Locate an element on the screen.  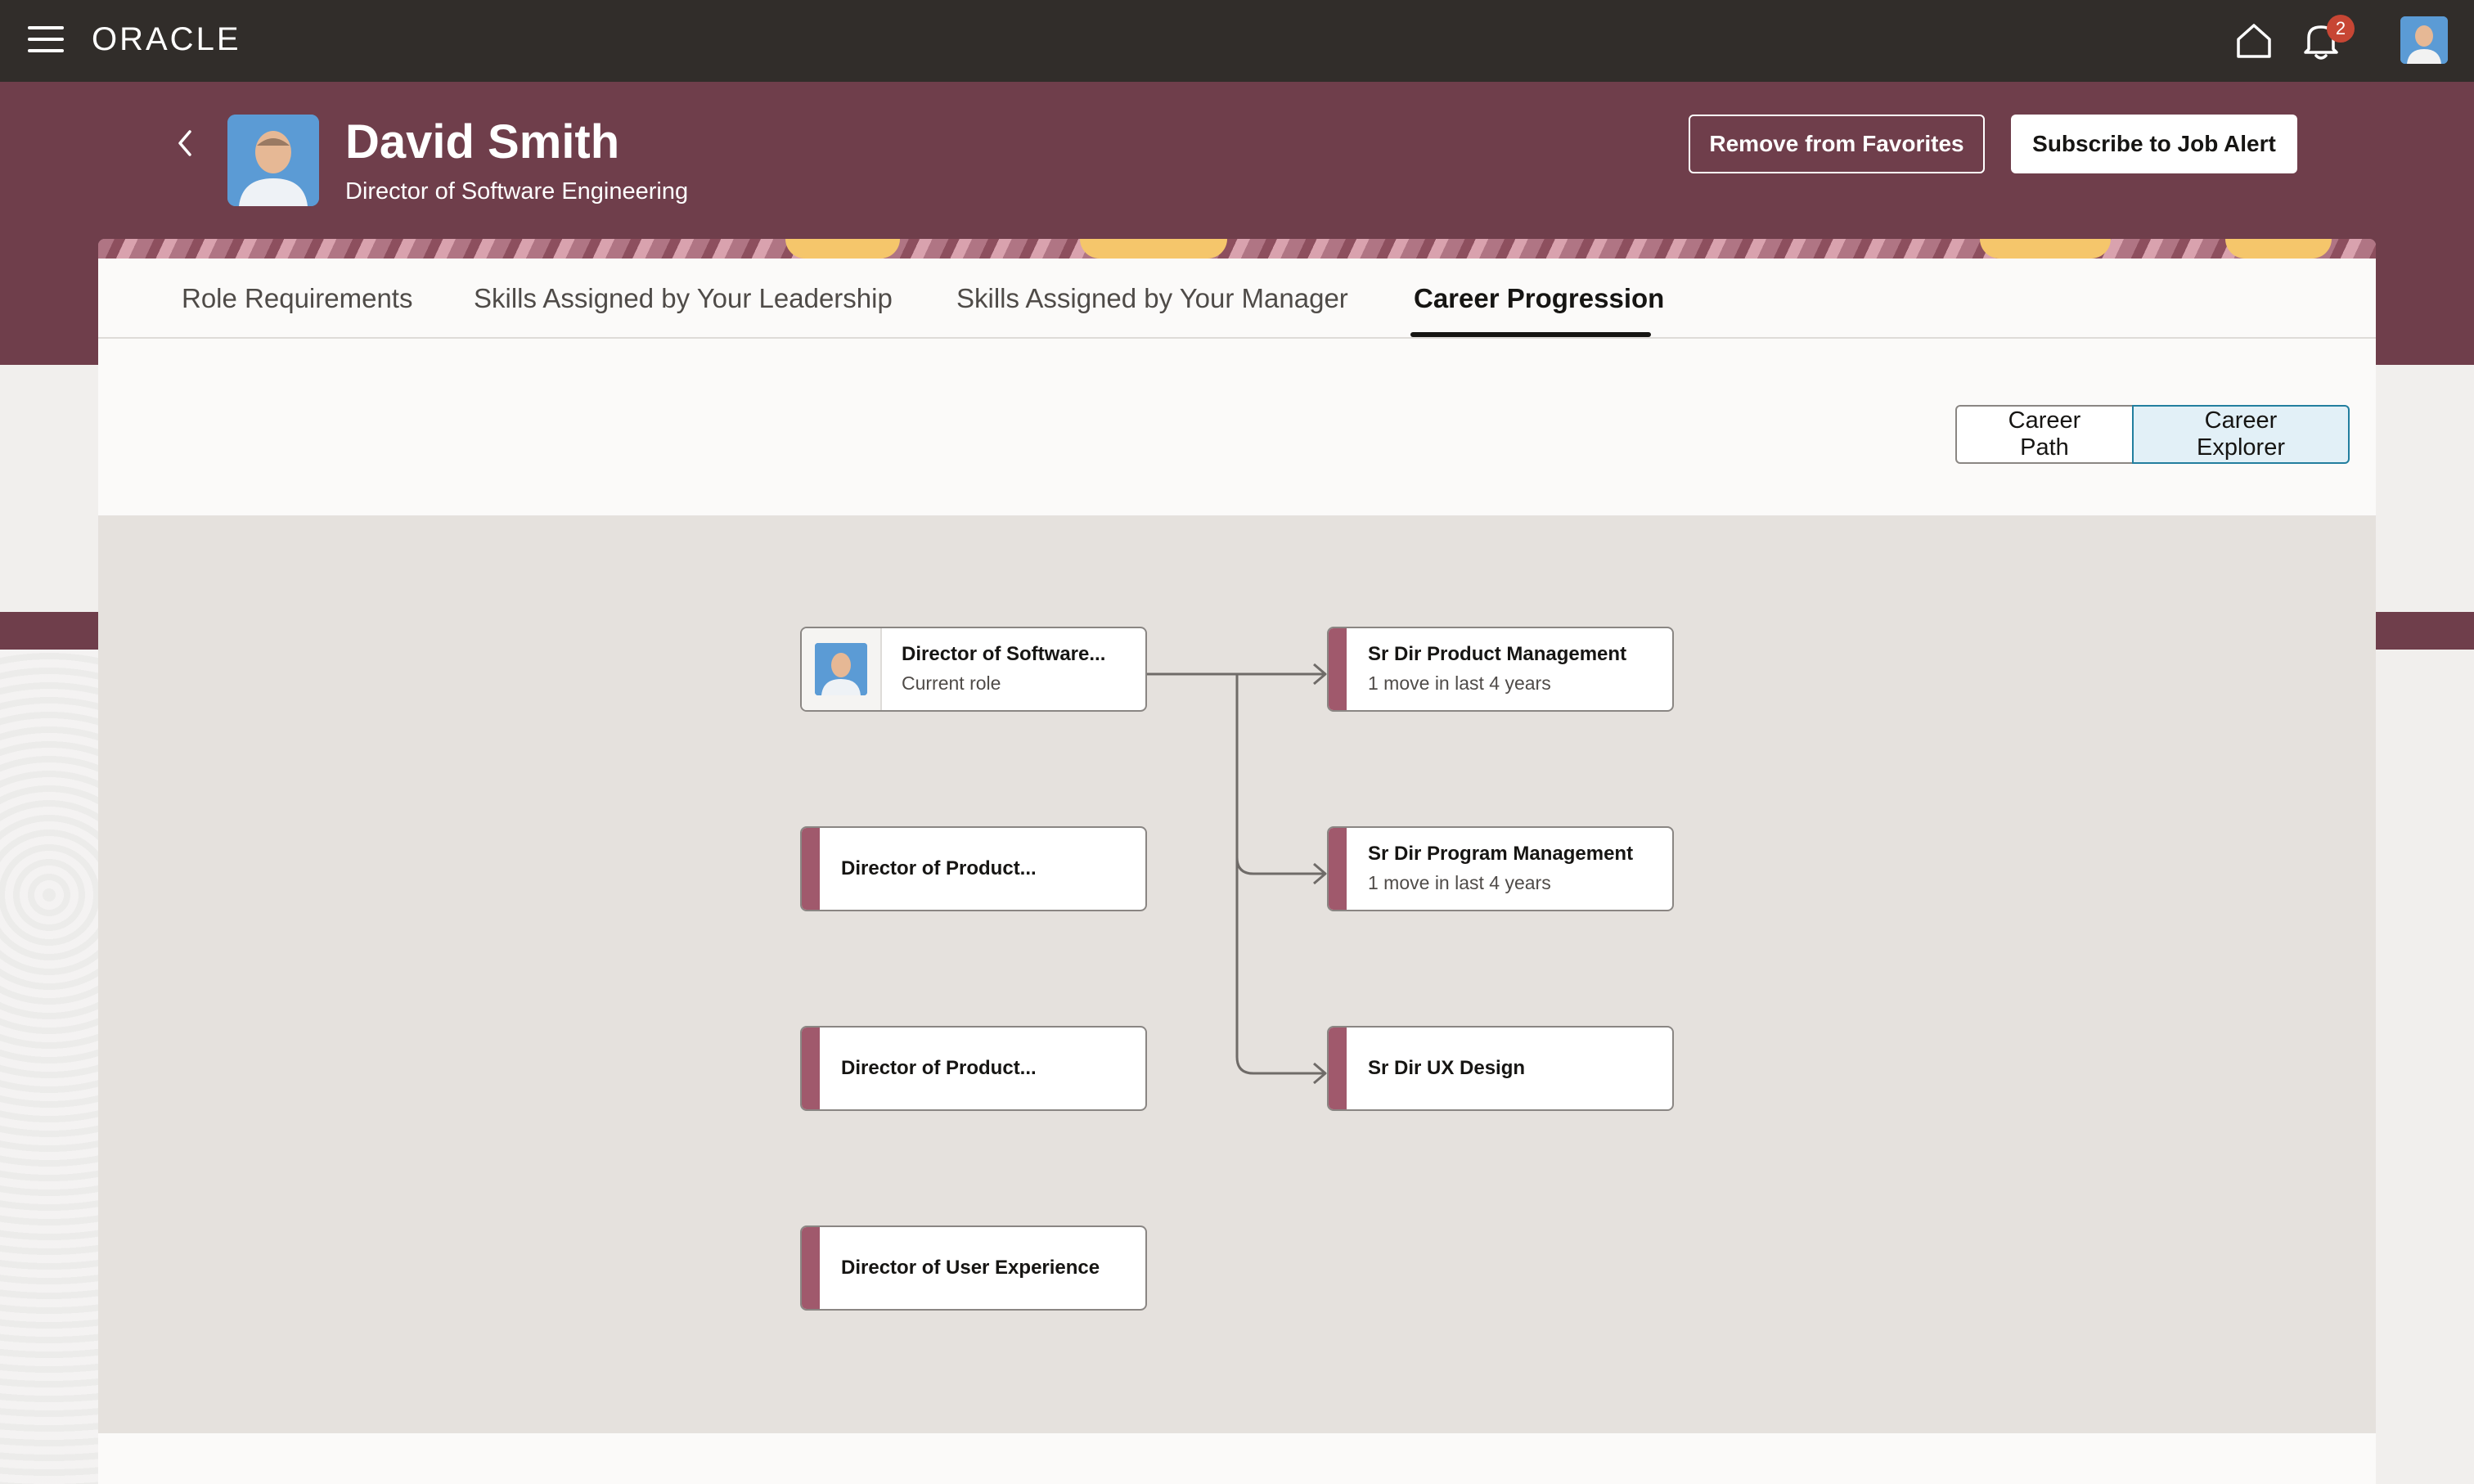
career-path-toggle: Career Path is located at coordinates (2045, 434).